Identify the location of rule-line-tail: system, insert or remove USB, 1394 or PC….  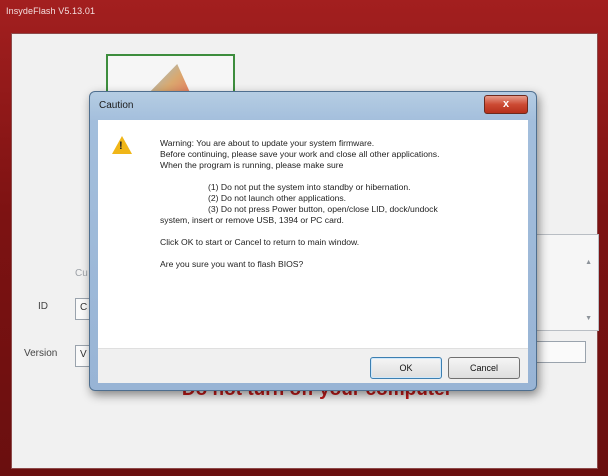
(252, 220).